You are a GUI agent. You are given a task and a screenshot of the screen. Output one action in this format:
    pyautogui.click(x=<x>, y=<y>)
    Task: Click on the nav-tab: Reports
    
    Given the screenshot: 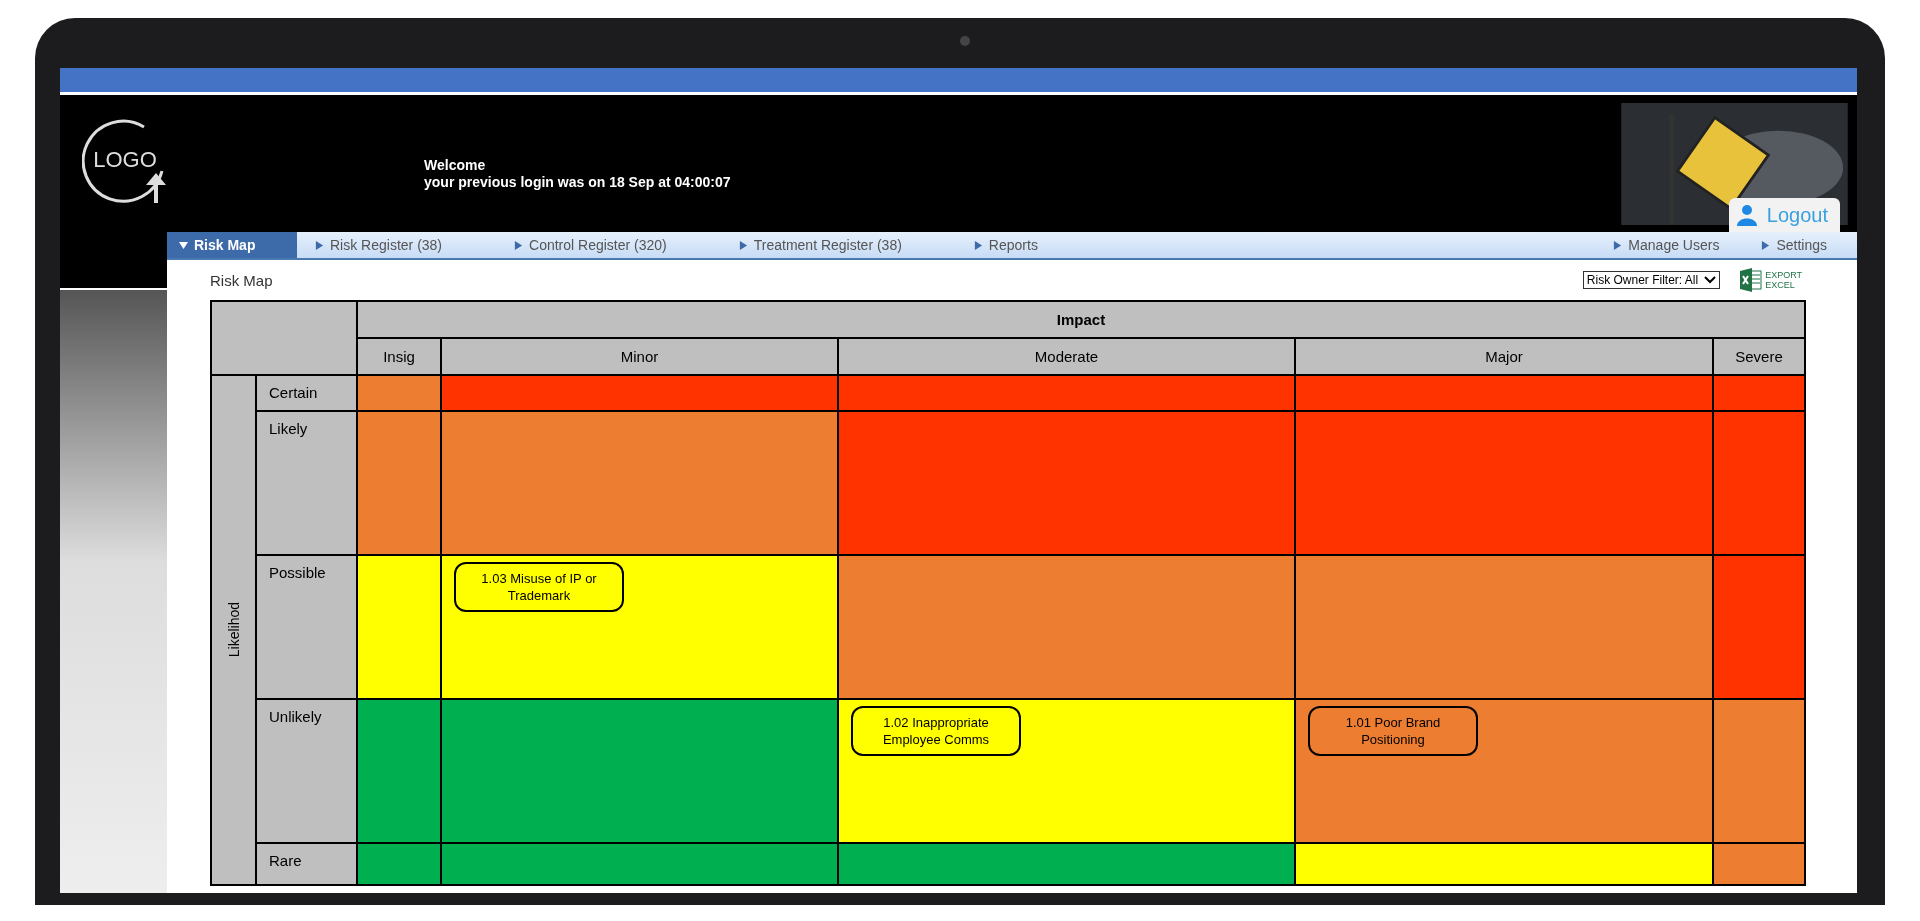 What is the action you would take?
    pyautogui.click(x=1005, y=245)
    